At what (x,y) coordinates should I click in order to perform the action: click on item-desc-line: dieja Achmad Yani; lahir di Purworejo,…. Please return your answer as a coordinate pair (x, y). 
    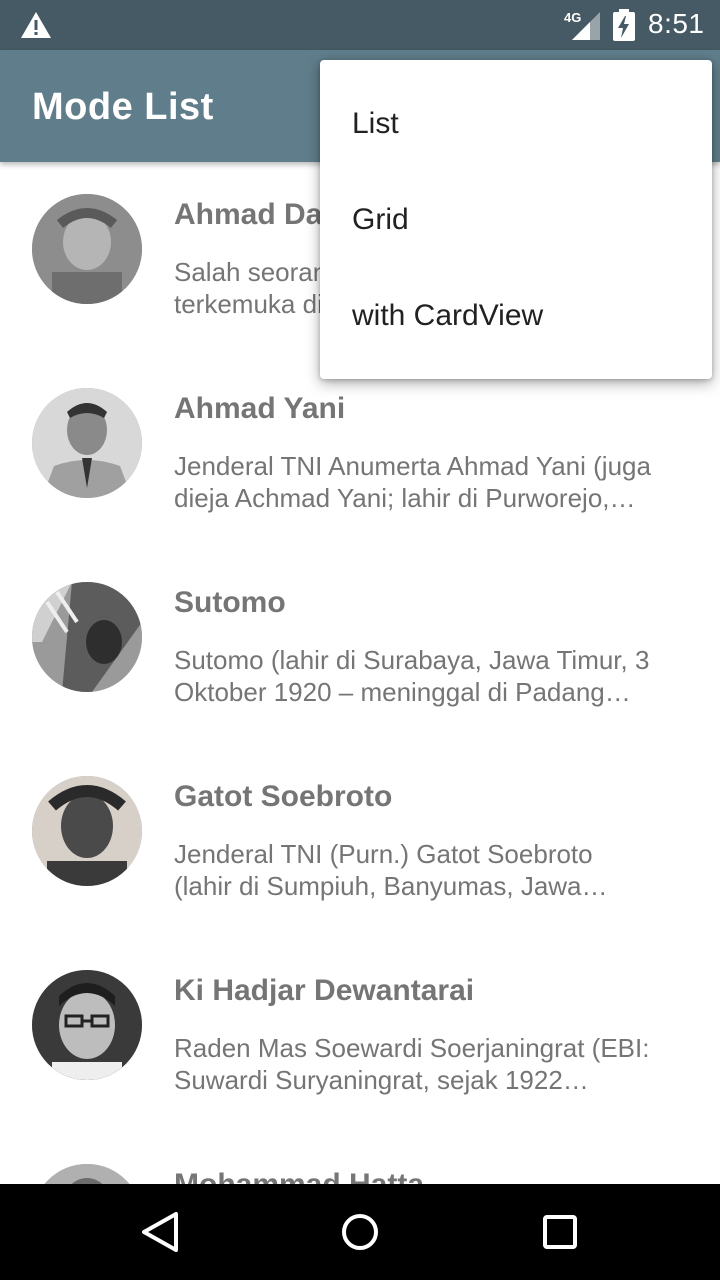
    Looking at the image, I should click on (405, 498).